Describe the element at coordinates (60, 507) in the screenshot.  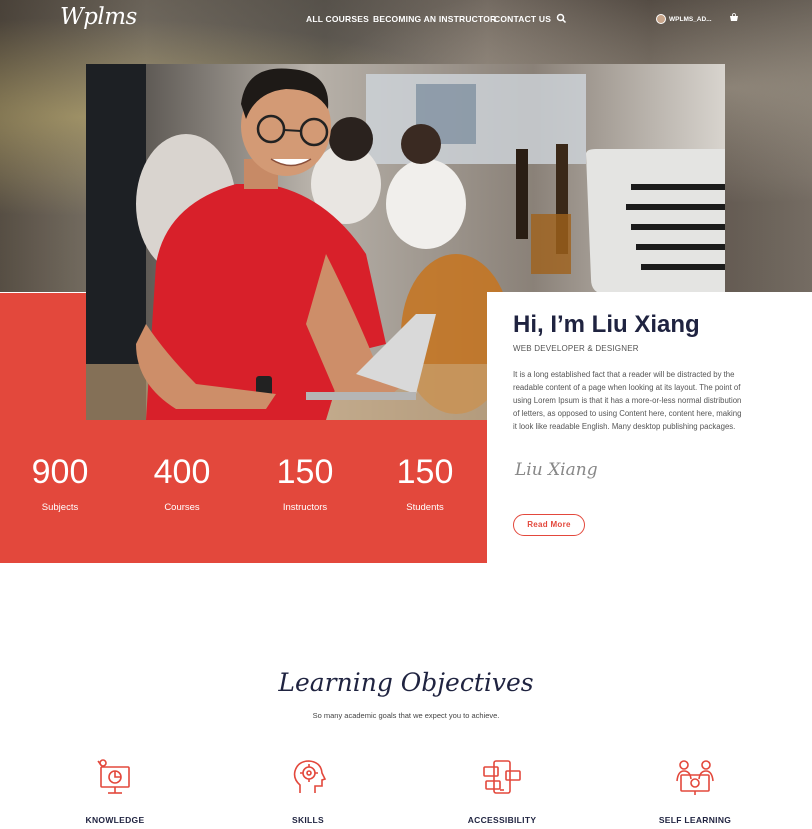
I see `stat-label: Subjects` at that location.